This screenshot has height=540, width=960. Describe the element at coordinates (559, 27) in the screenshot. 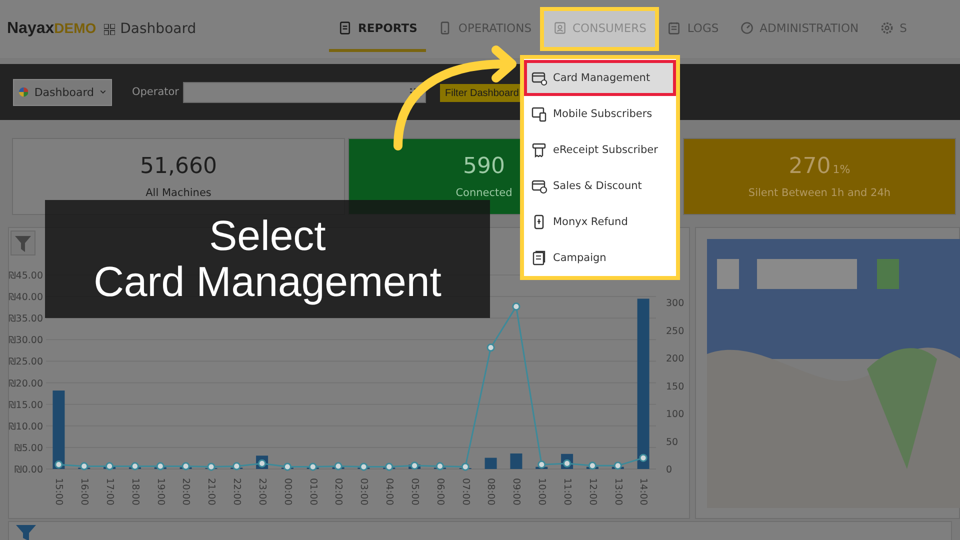

I see `badge-icon` at that location.